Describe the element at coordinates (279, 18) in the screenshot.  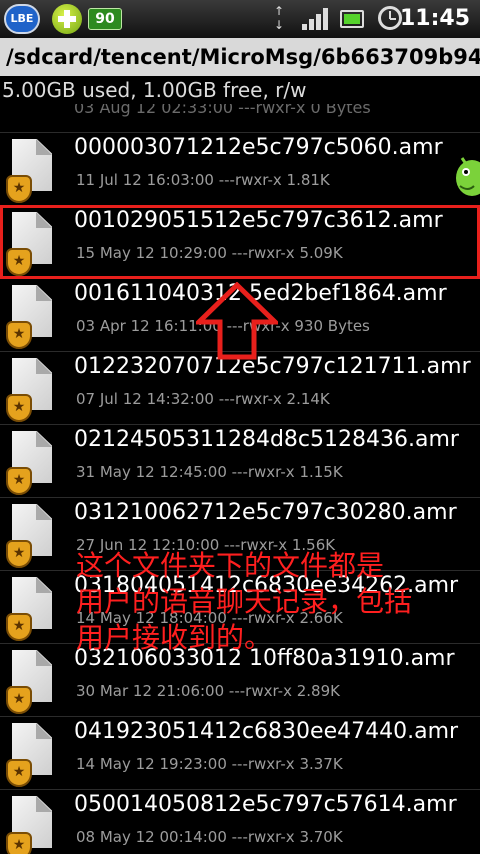
I see `data-transfer-icon: ↑ ↓` at that location.